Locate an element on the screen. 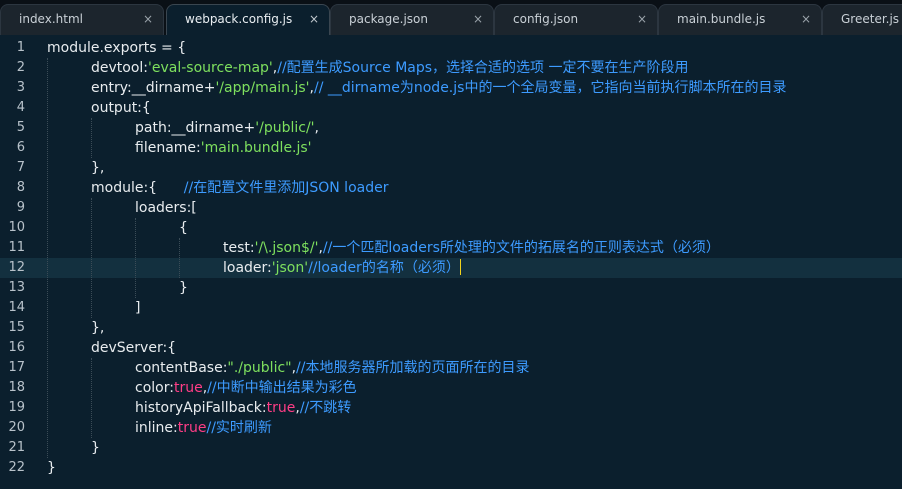  code-line: 22} is located at coordinates (451, 468).